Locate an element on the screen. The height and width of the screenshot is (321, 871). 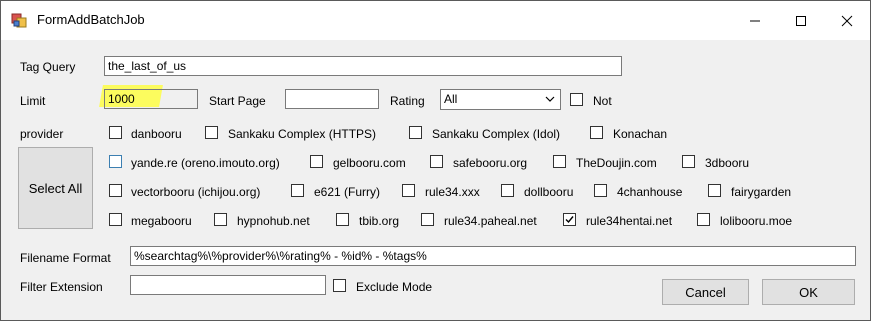
provider-checkbox-gelbooru is located at coordinates (316, 161).